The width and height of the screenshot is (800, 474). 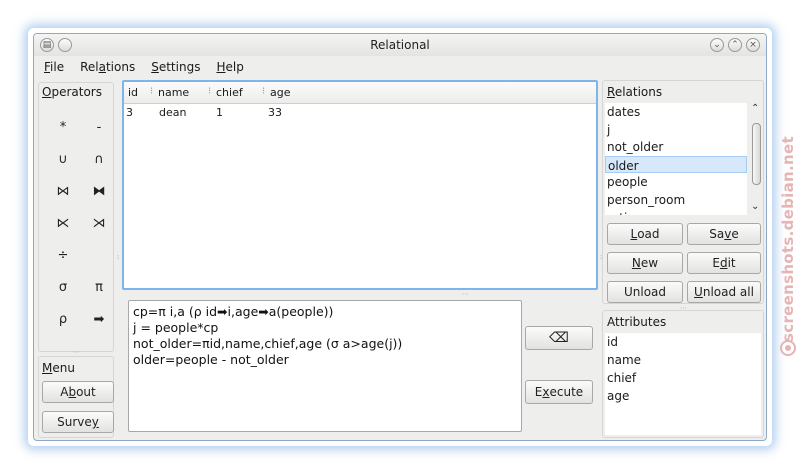 What do you see at coordinates (63, 319) in the screenshot?
I see `rename-operator-button: ρ` at bounding box center [63, 319].